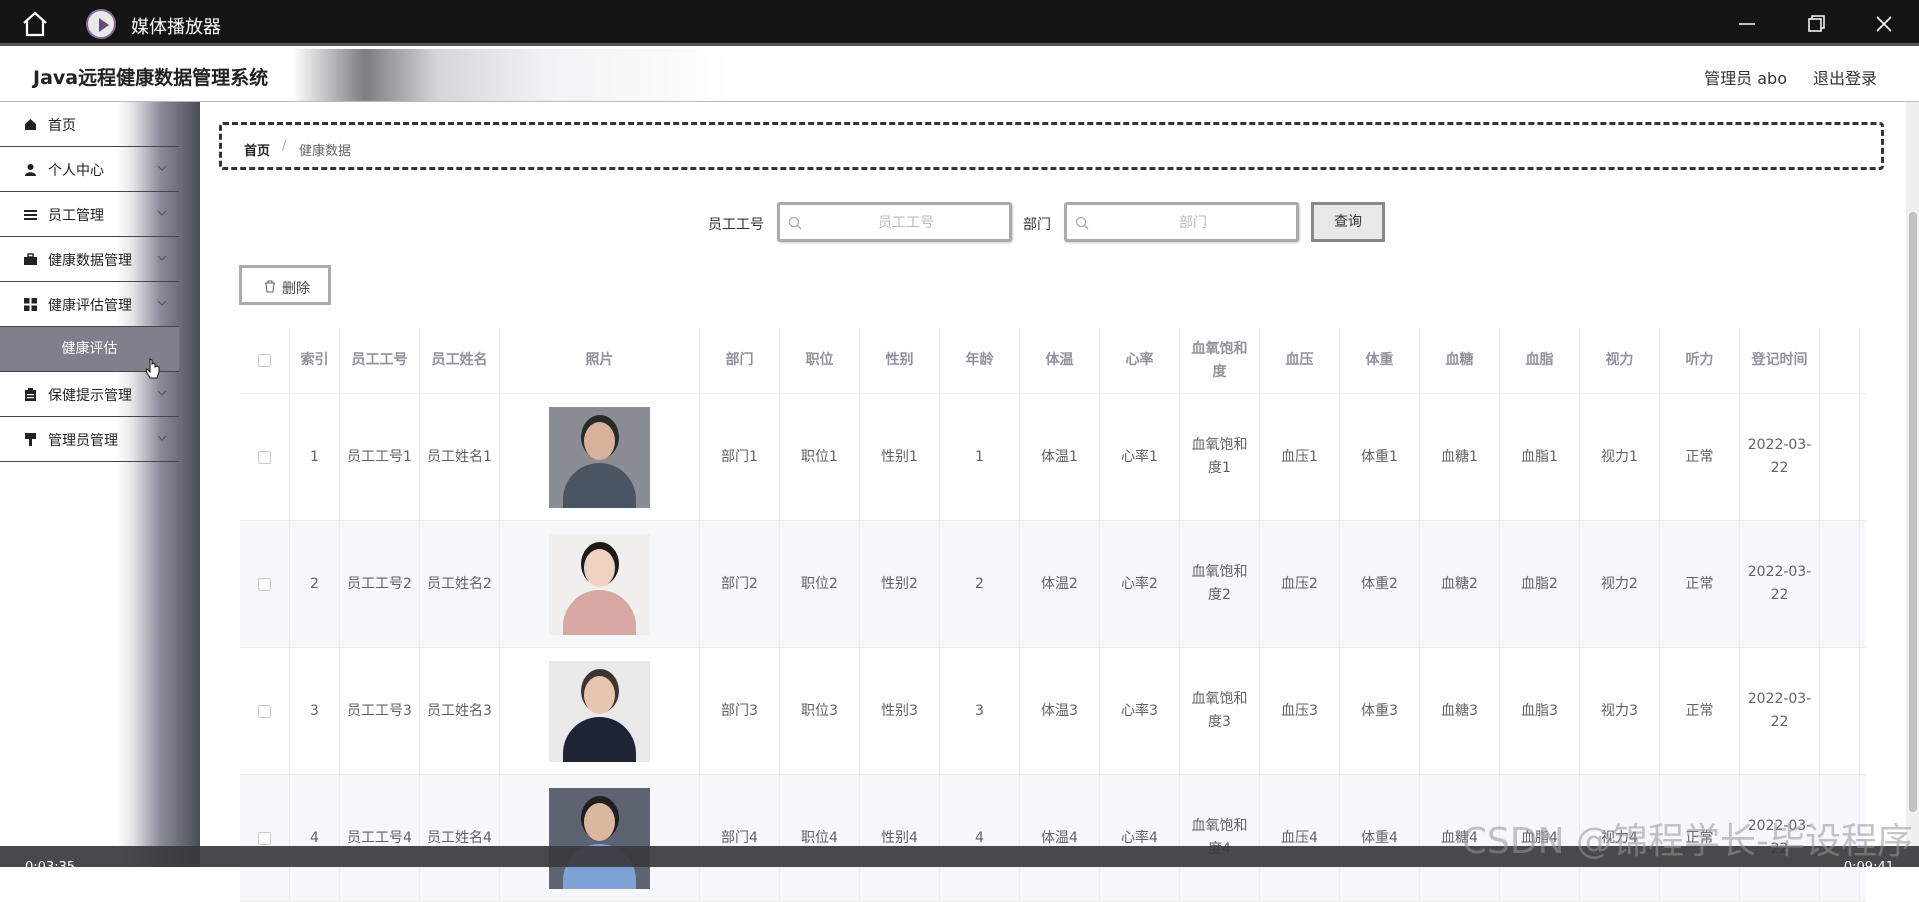 Image resolution: width=1919 pixels, height=902 pixels. Describe the element at coordinates (900, 711) in the screenshot. I see `cell-gender: 性别3` at that location.